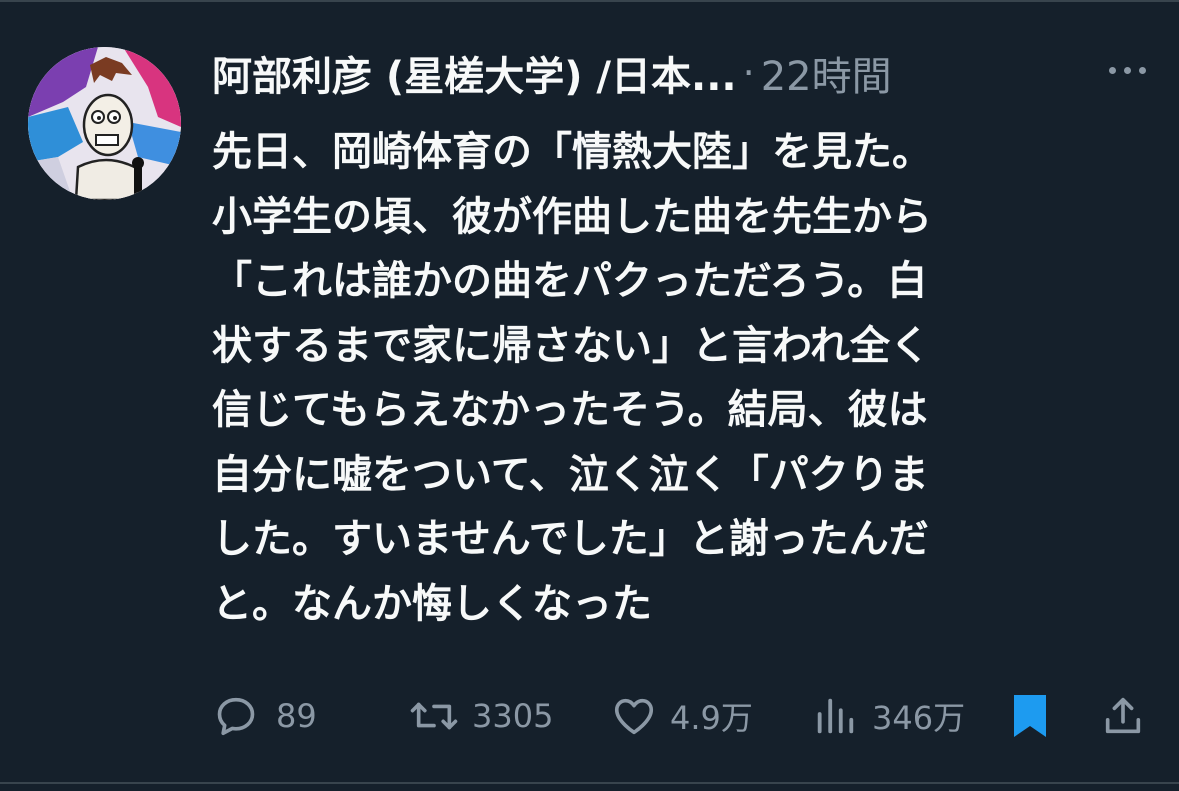 Image resolution: width=1179 pixels, height=791 pixels. Describe the element at coordinates (572, 152) in the screenshot. I see `tweet-line: 先日、岡崎体育の「情熱大陸」を見た。` at that location.